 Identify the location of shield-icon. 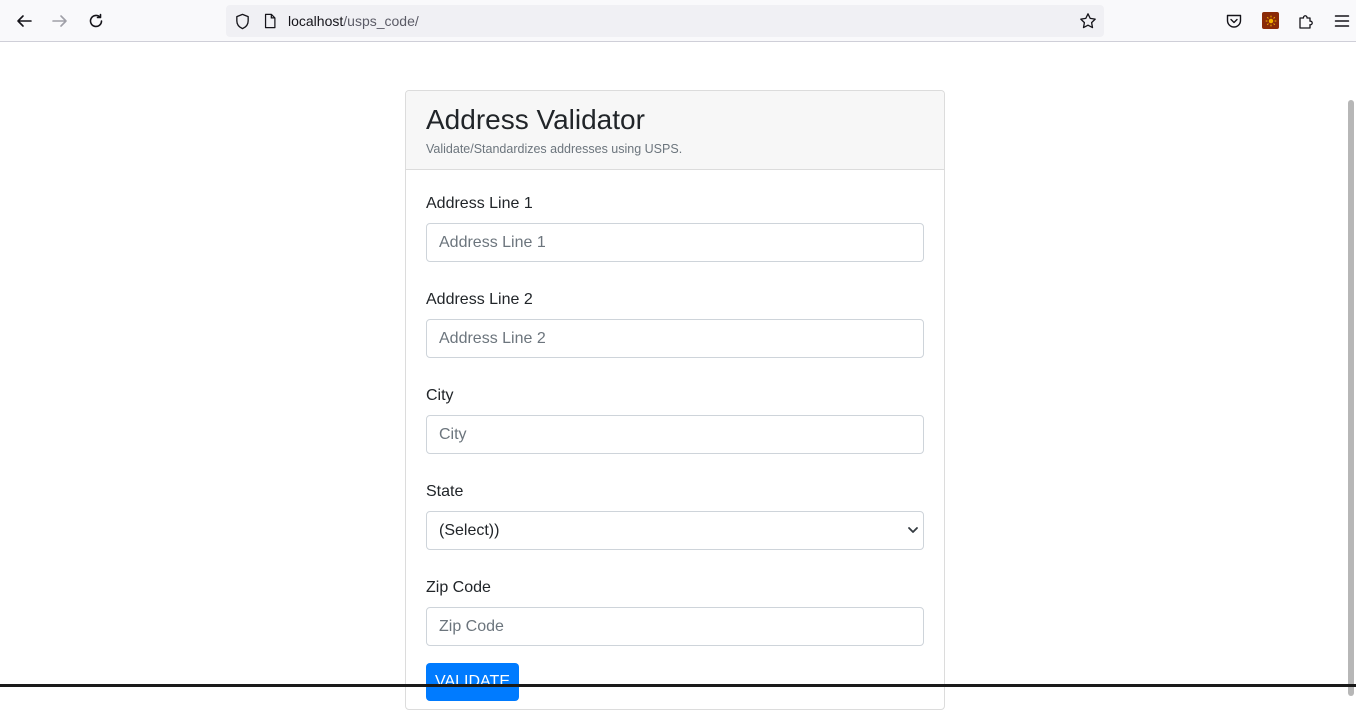
(242, 21).